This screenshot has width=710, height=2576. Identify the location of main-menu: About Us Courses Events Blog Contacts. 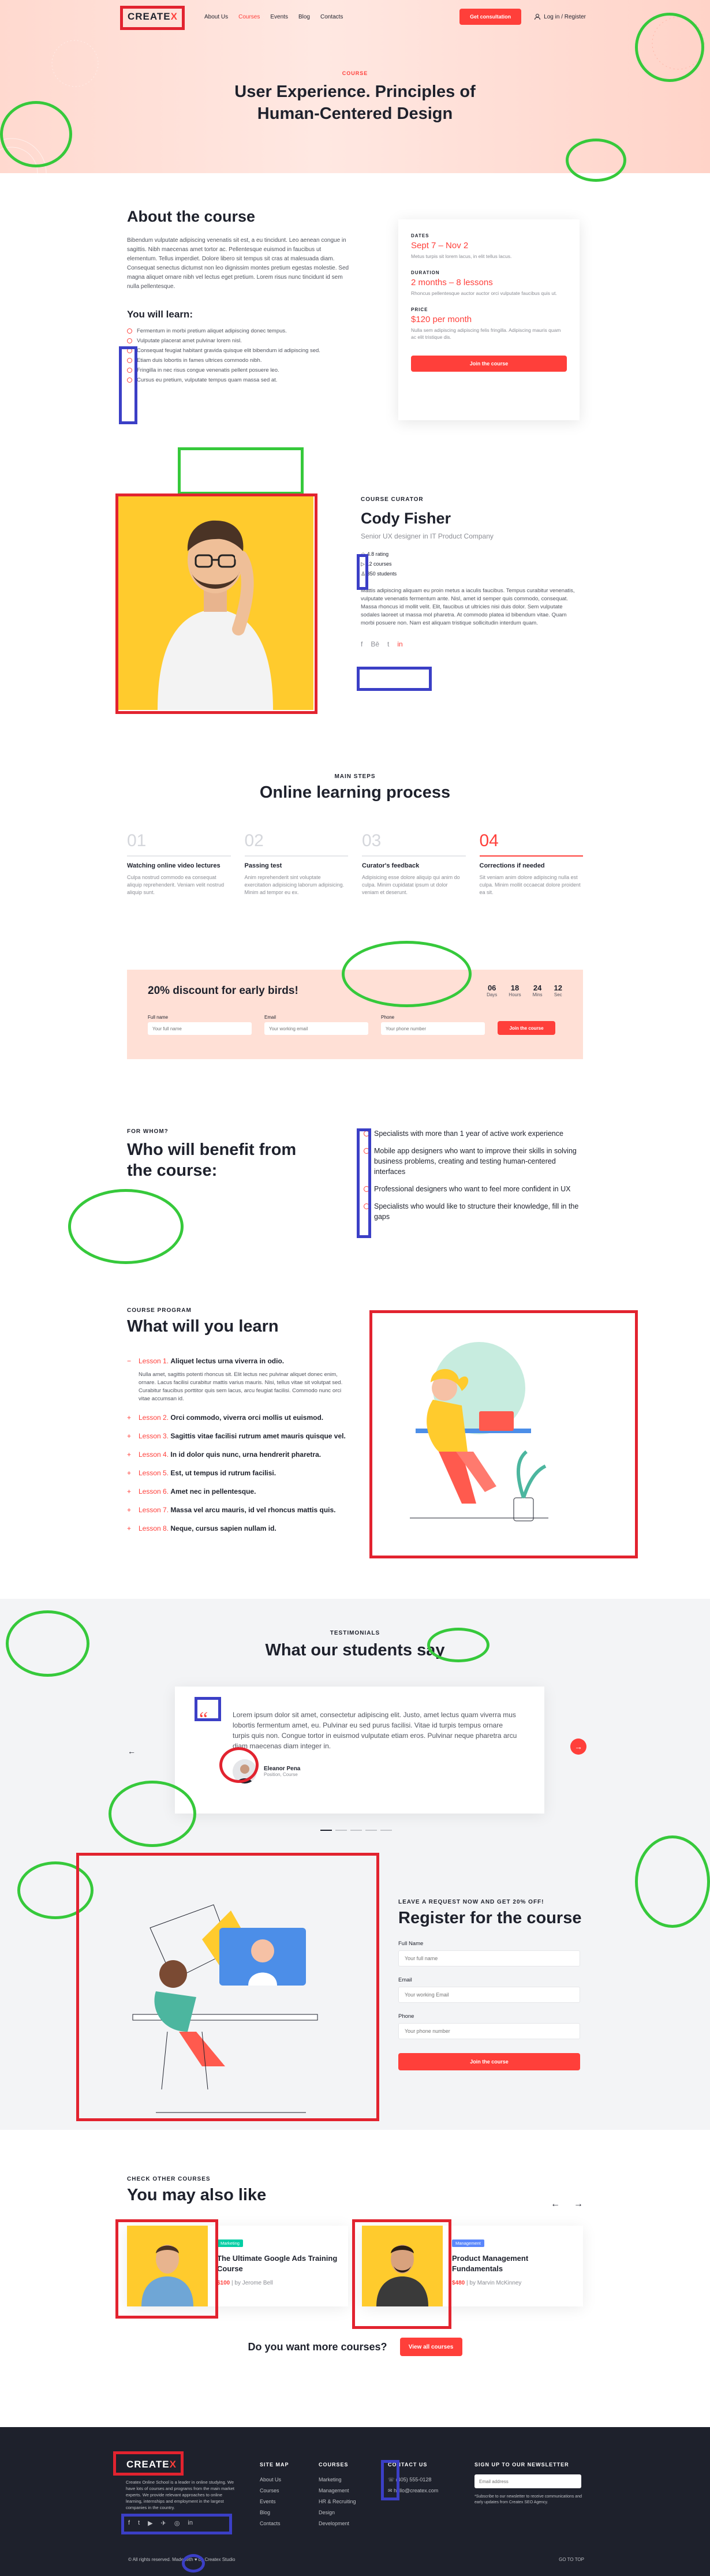
(273, 17).